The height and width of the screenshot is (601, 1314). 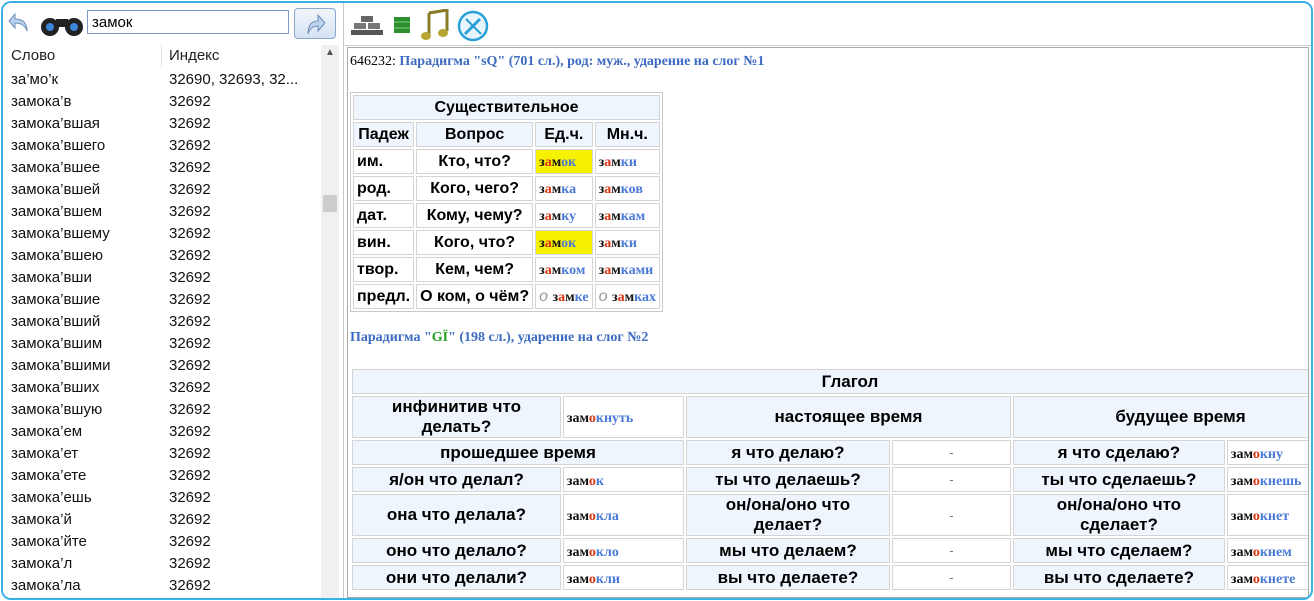 What do you see at coordinates (436, 25) in the screenshot?
I see `music-note-icon` at bounding box center [436, 25].